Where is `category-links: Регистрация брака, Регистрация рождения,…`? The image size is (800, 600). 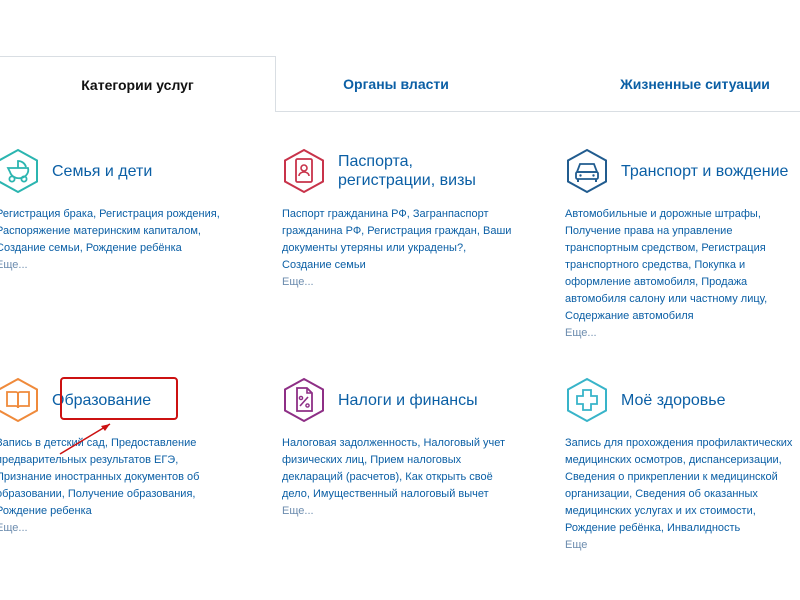 category-links: Регистрация брака, Регистрация рождения,… is located at coordinates (116, 240).